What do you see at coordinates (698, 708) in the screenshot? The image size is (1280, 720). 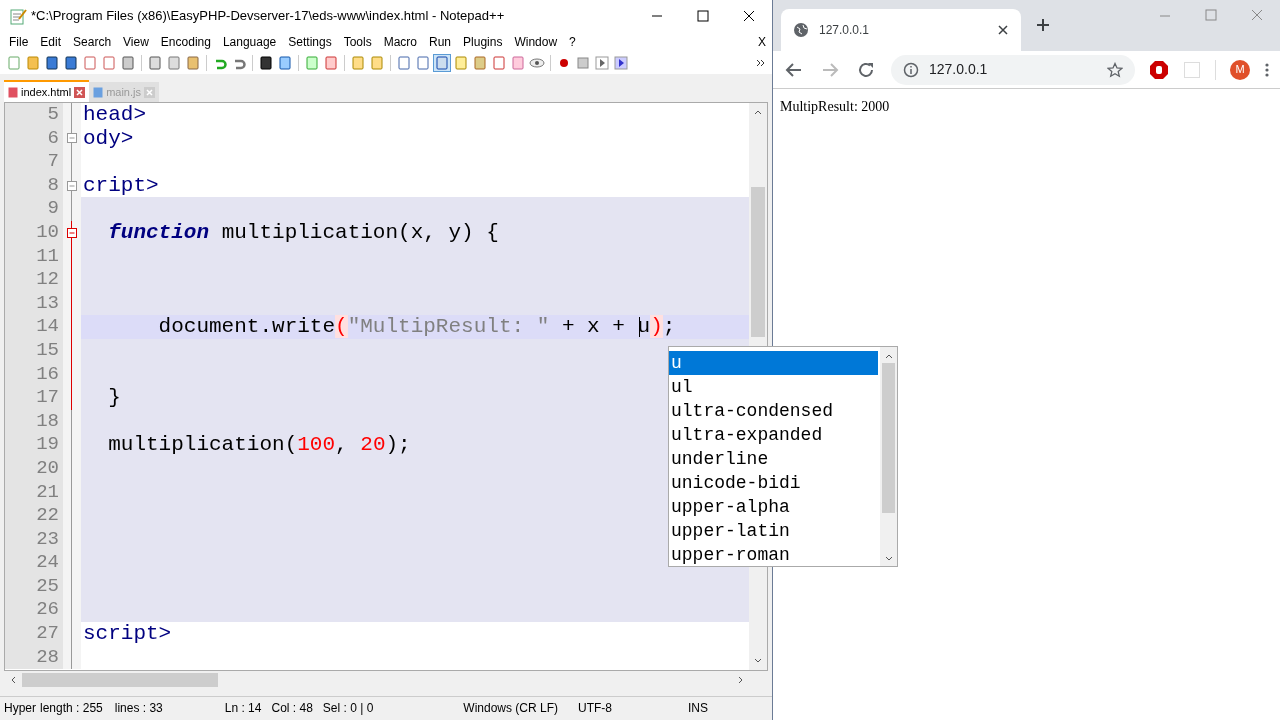 I see `status-text: INS` at bounding box center [698, 708].